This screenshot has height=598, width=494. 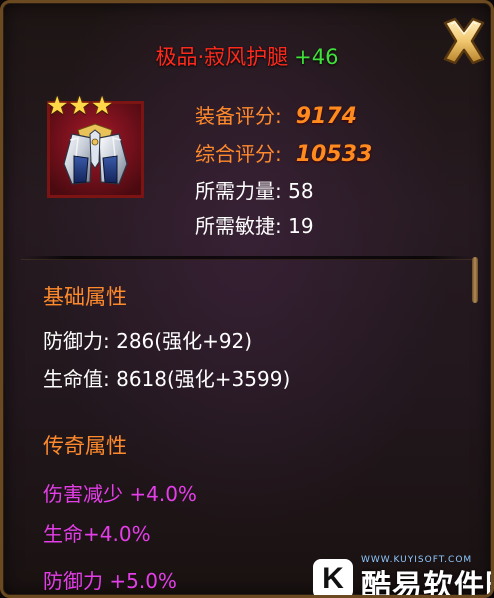 I want to click on item-name: 极品·寂风护腿, so click(x=222, y=57).